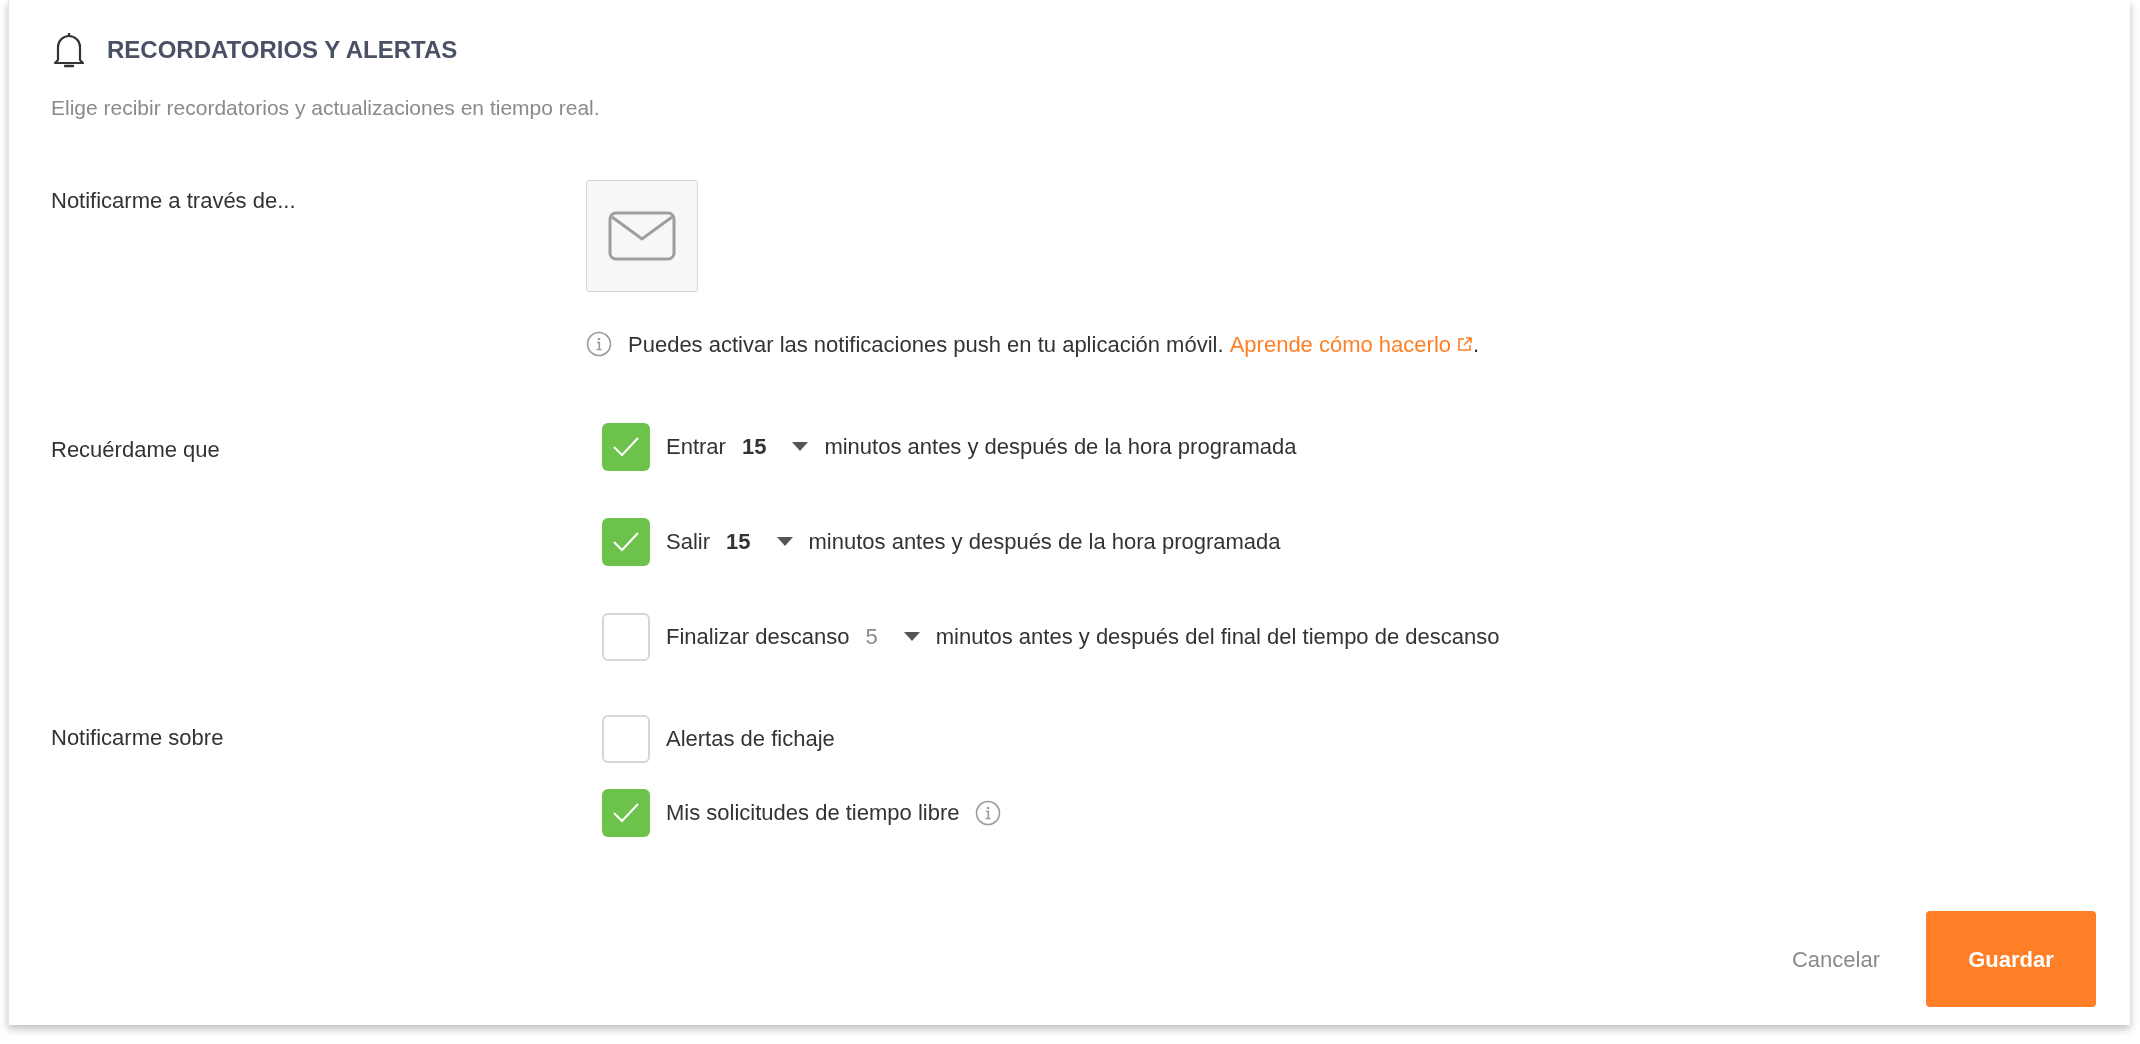  I want to click on email-option, so click(642, 235).